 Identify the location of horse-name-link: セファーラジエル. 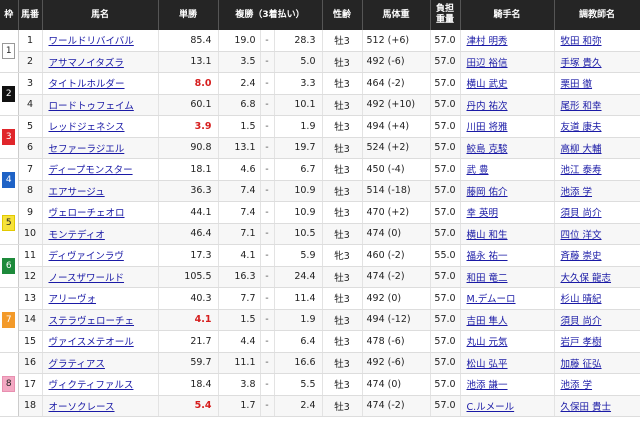
(87, 149).